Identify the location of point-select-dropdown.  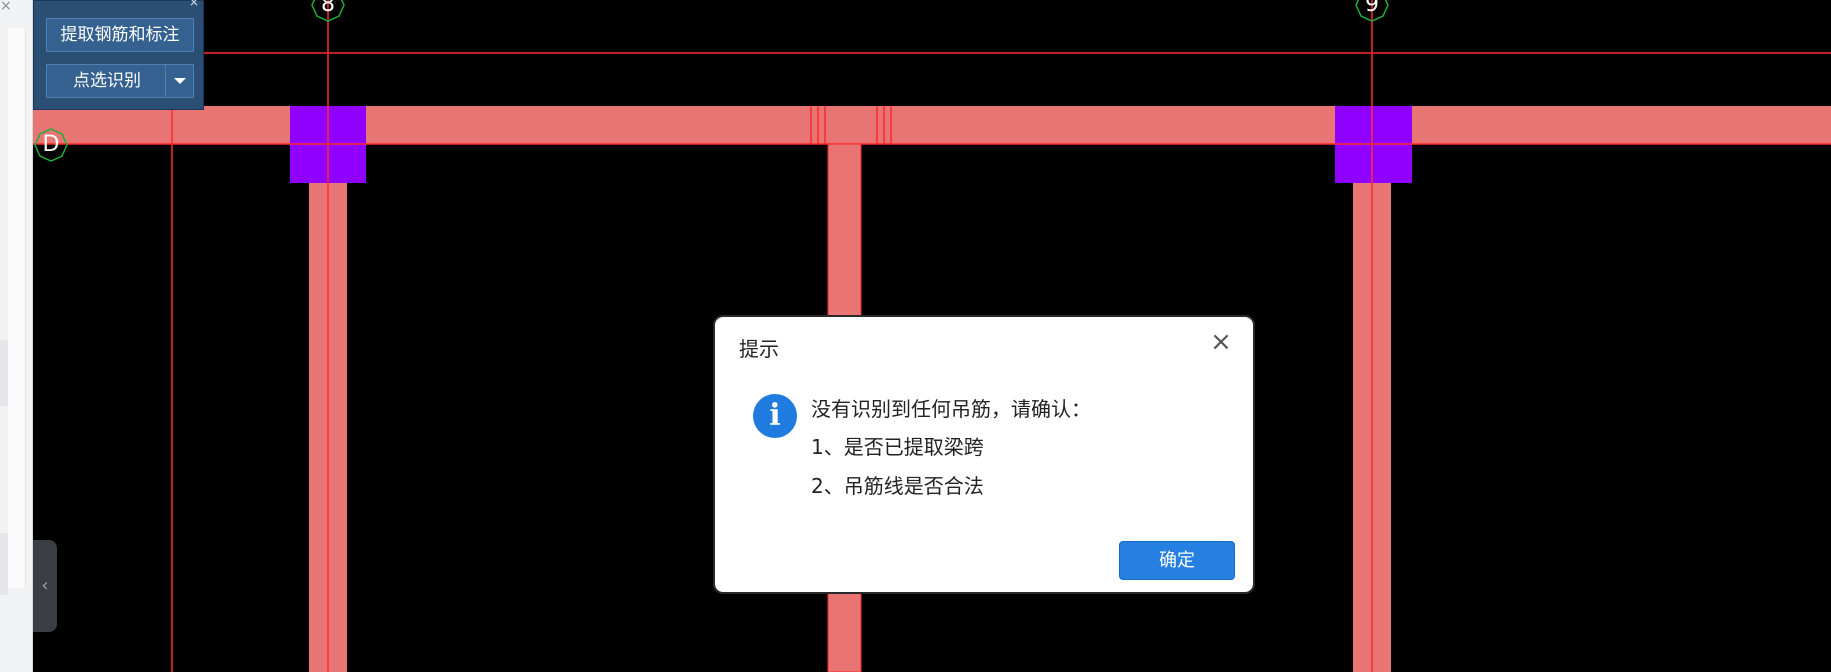
(179, 81).